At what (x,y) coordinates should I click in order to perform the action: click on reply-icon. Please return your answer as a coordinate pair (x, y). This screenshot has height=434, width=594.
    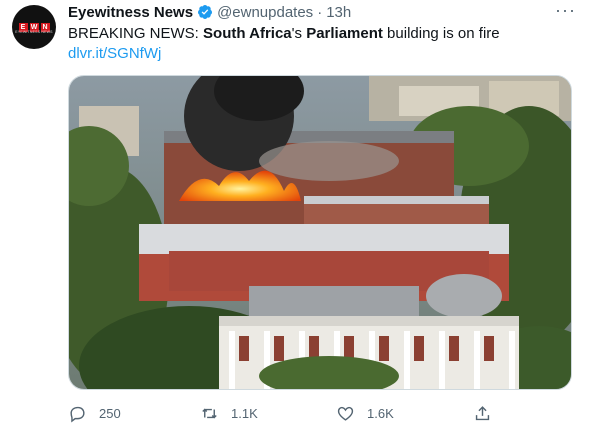
    Looking at the image, I should click on (77, 414).